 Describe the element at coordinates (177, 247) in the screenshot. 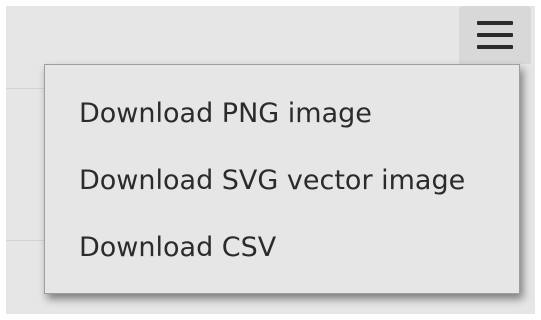

I see `download-csv-menu-item: Download CSV` at that location.